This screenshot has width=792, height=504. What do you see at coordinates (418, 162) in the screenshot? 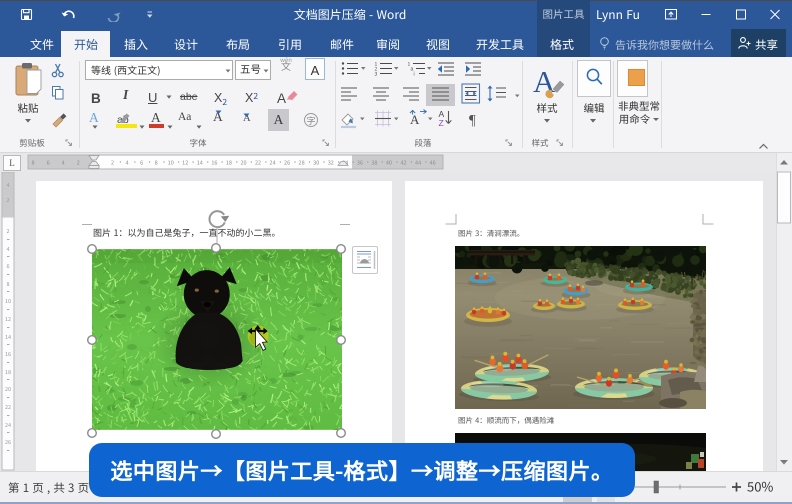
I see `svg-text: 44` at bounding box center [418, 162].